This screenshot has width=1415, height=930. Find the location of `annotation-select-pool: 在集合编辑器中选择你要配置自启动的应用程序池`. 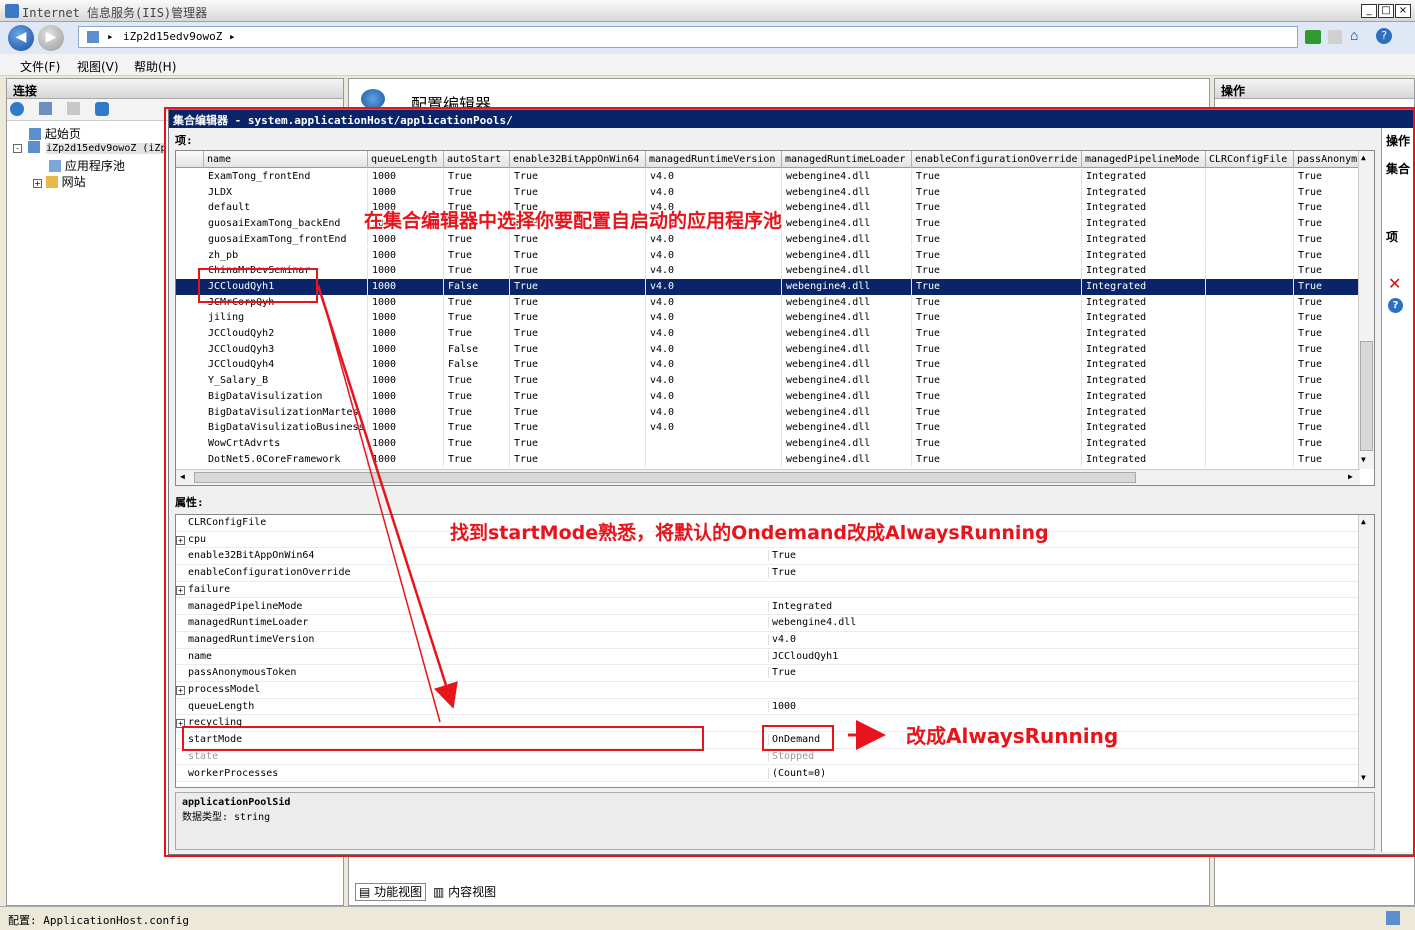

annotation-select-pool: 在集合编辑器中选择你要配置自启动的应用程序池 is located at coordinates (573, 221).